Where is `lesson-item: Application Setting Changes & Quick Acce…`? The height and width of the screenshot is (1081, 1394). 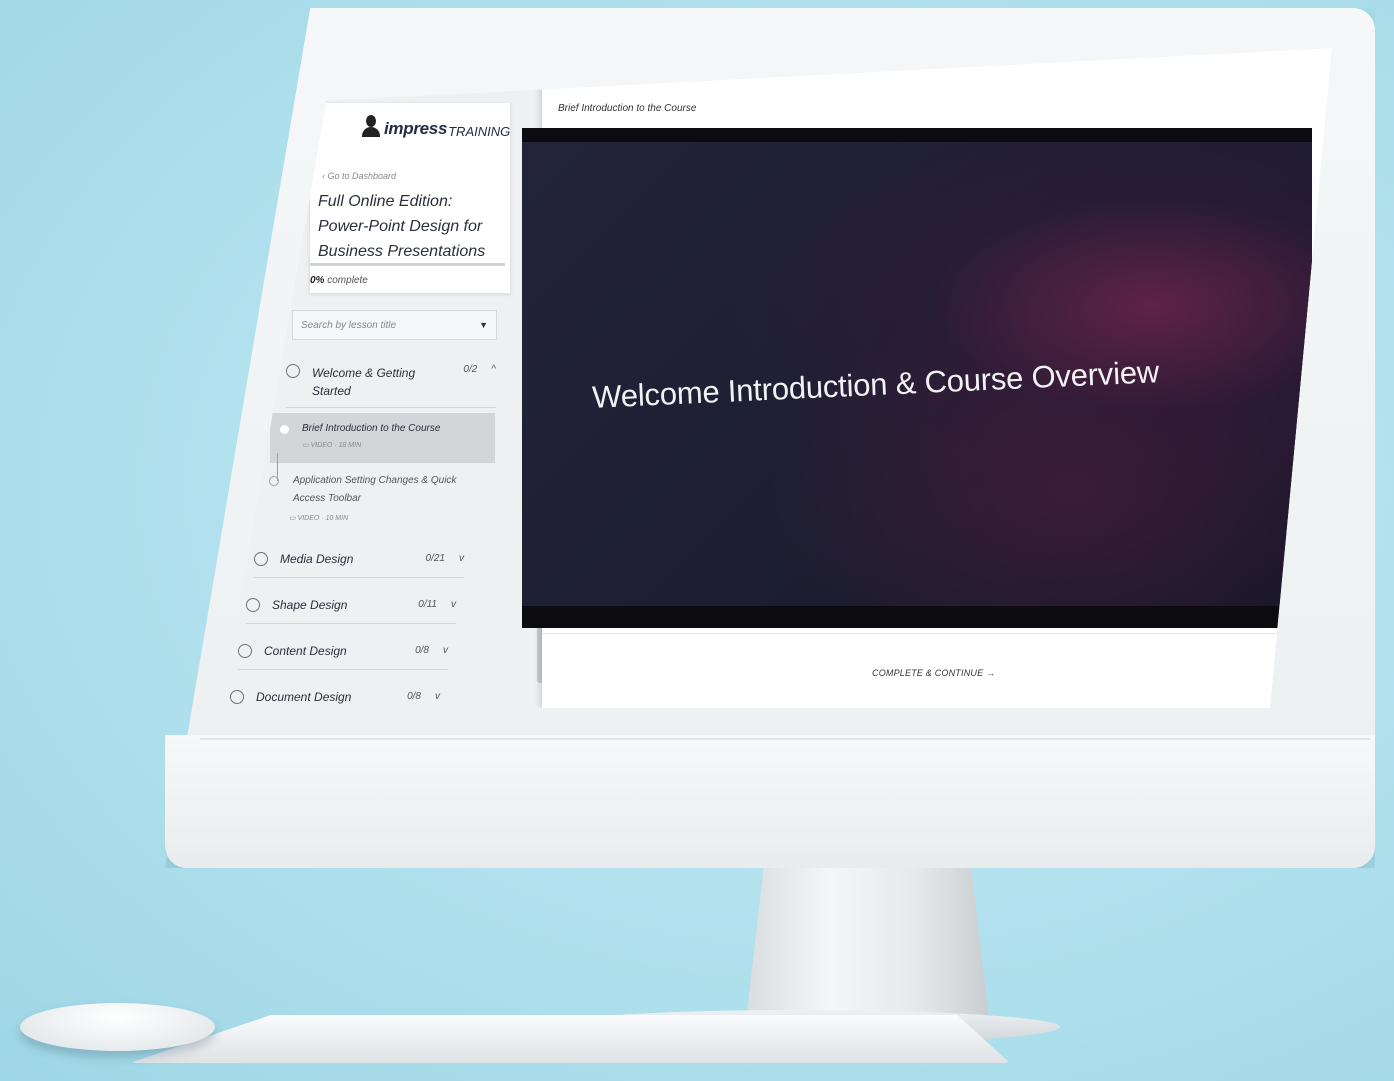 lesson-item: Application Setting Changes & Quick Acce… is located at coordinates (379, 498).